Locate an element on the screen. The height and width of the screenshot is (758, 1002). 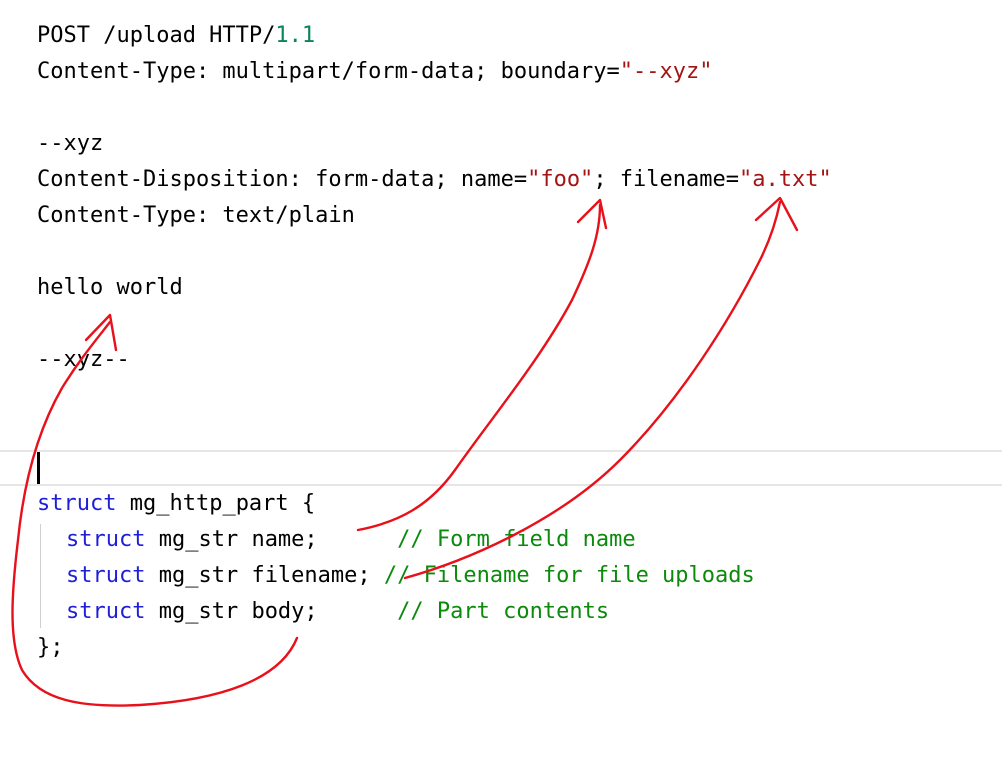
field-decl: mg_str filename; is located at coordinates (264, 575).